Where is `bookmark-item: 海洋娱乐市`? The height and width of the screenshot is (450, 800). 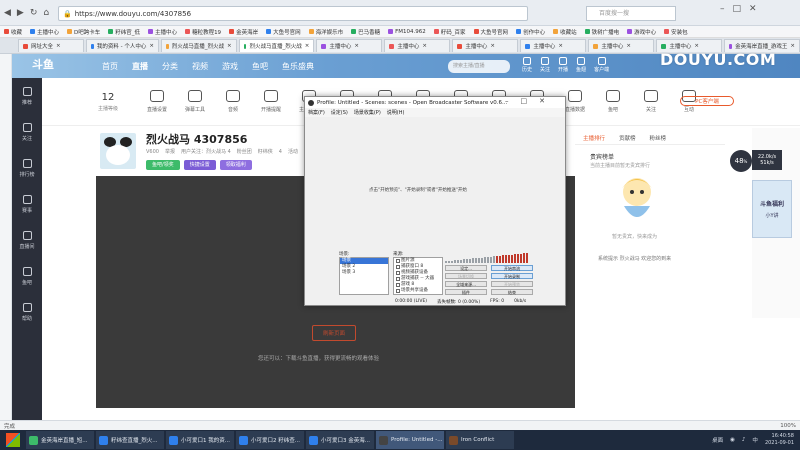 bookmark-item: 海洋娱乐市 is located at coordinates (325, 32).